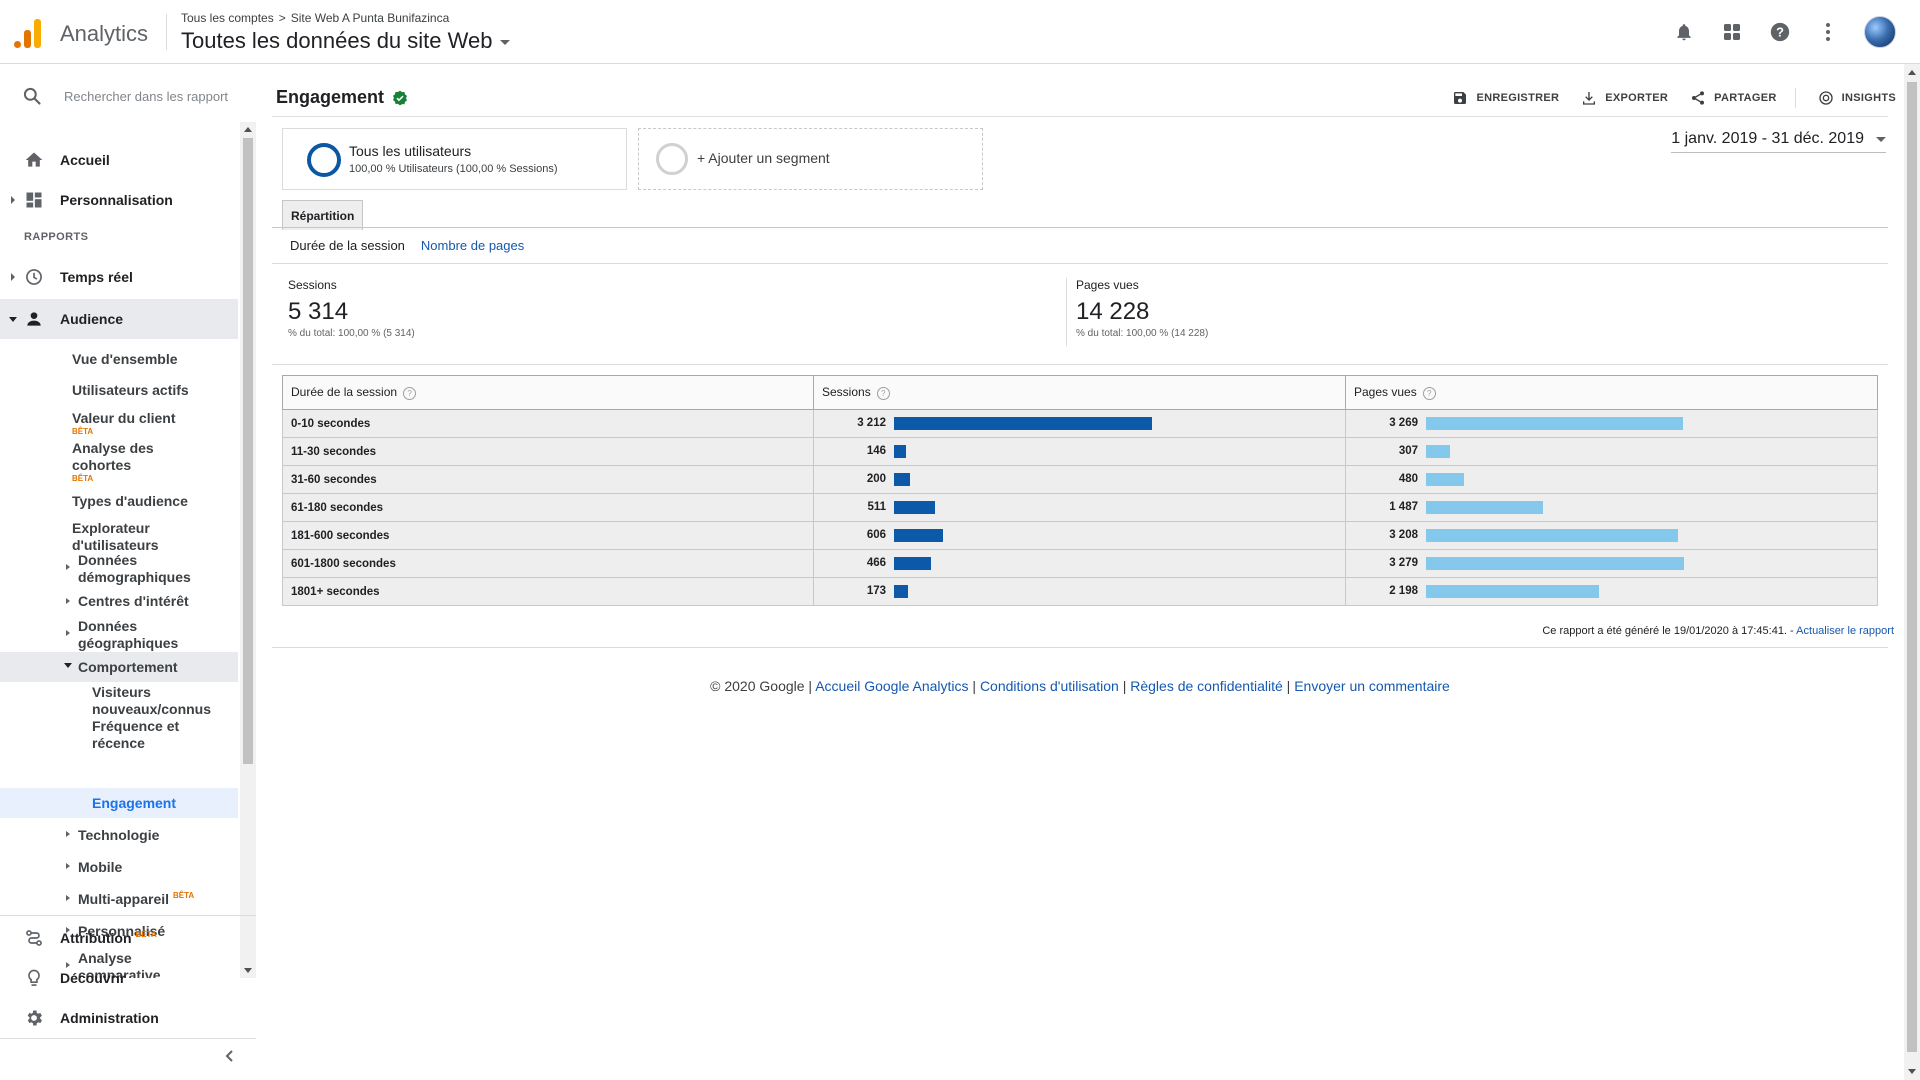 The width and height of the screenshot is (1920, 1080). Describe the element at coordinates (119, 391) in the screenshot. I see `sidebar-item-active-users: Utilisateurs actifs` at that location.